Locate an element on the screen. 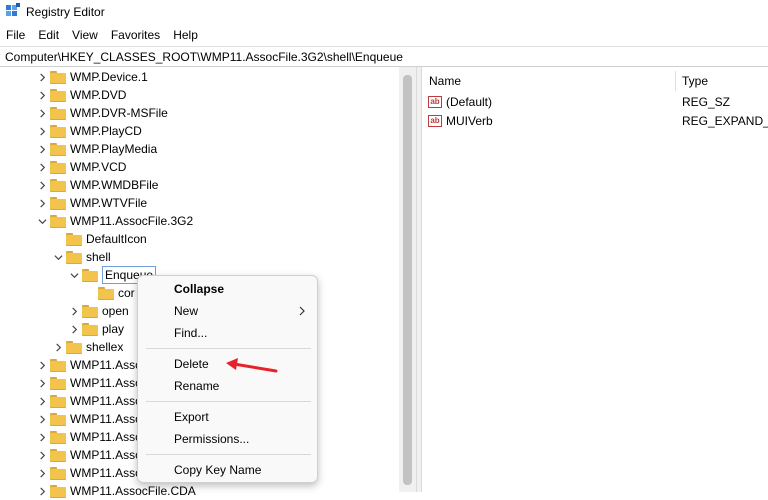 This screenshot has height=500, width=768. tree-item-label: WMP11.AssocFile.CDA is located at coordinates (133, 491).